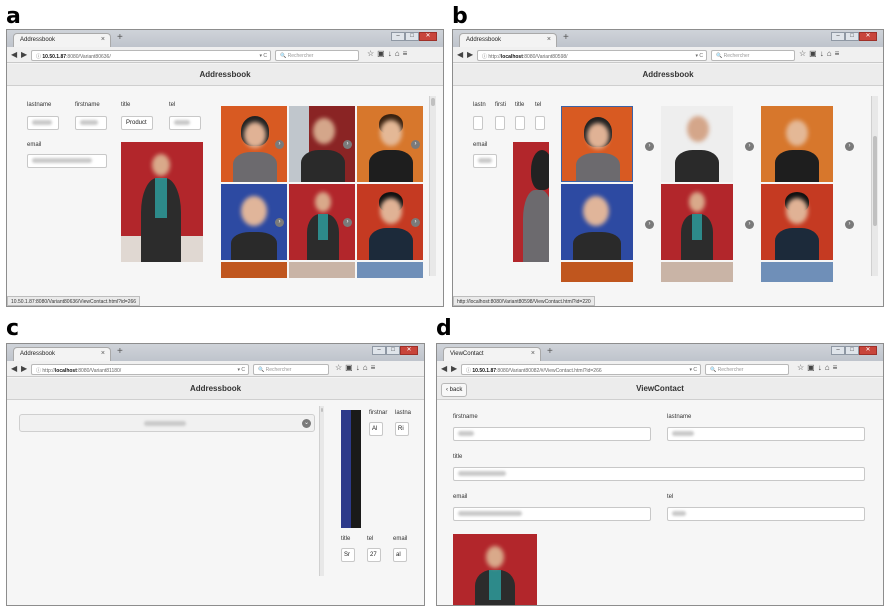  Describe the element at coordinates (167, 423) in the screenshot. I see `contact-list-item: ⌄` at that location.